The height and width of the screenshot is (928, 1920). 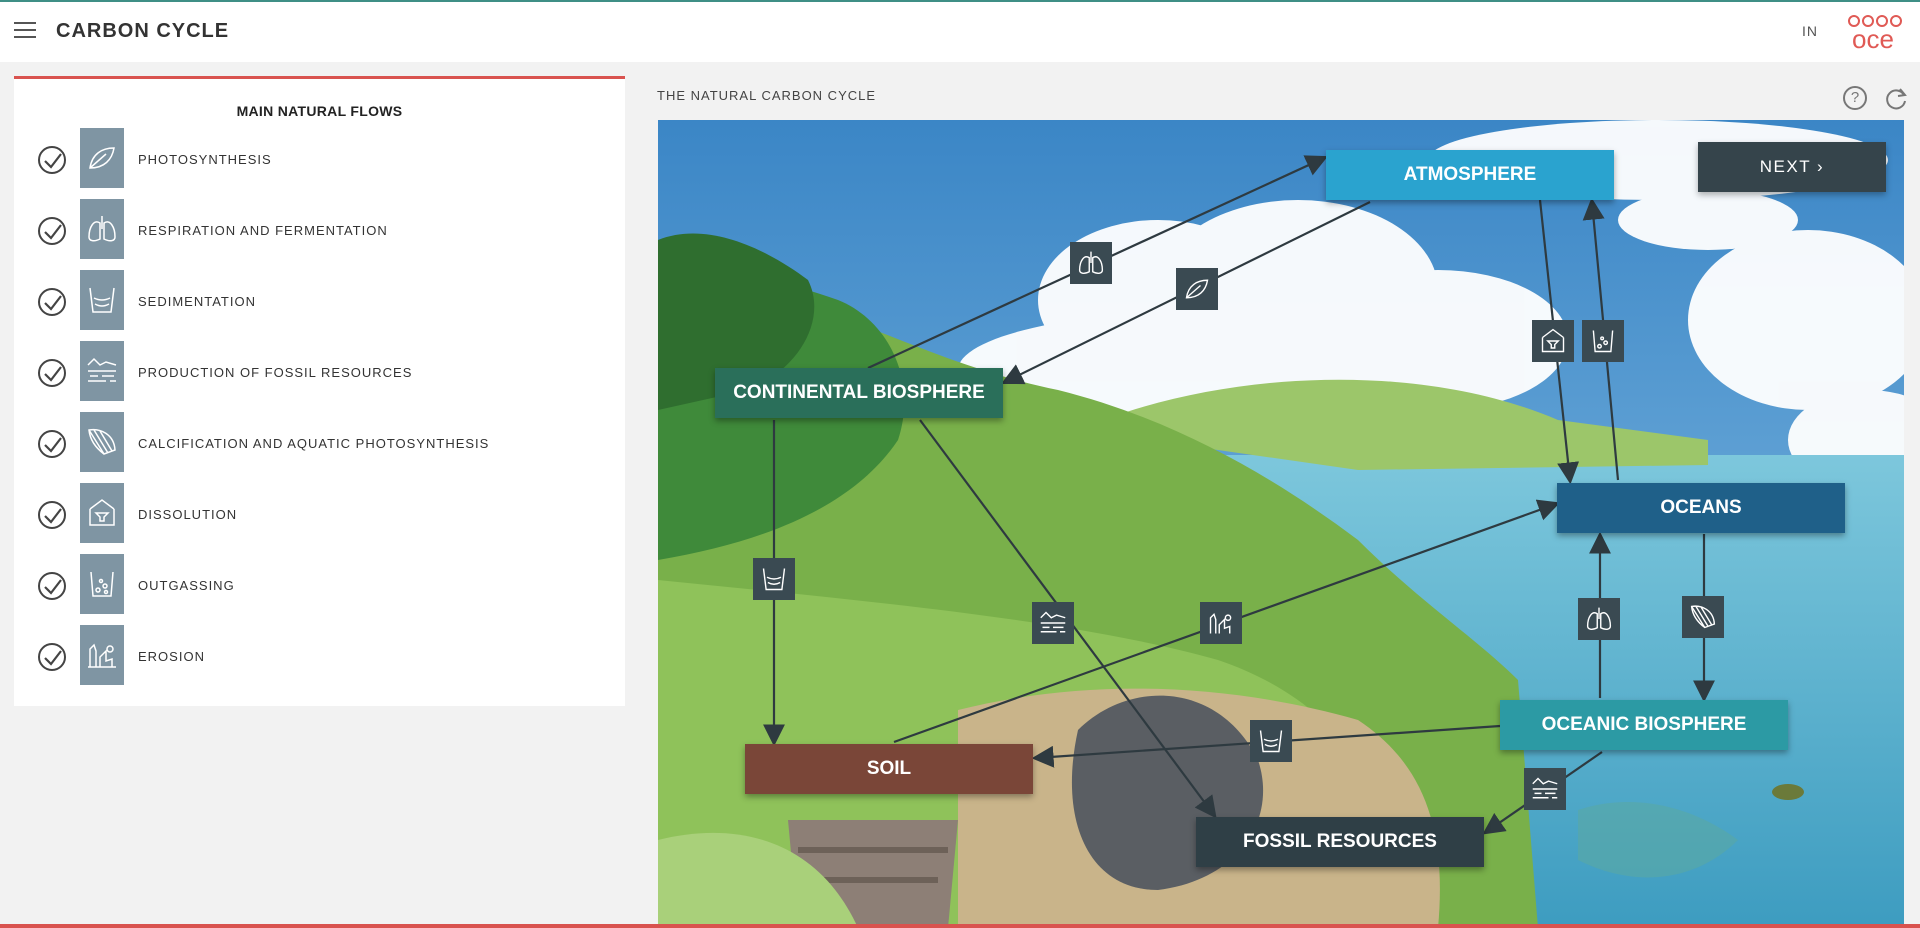 What do you see at coordinates (319, 111) in the screenshot?
I see `panel-title: MAIN NATURAL FLOWS` at bounding box center [319, 111].